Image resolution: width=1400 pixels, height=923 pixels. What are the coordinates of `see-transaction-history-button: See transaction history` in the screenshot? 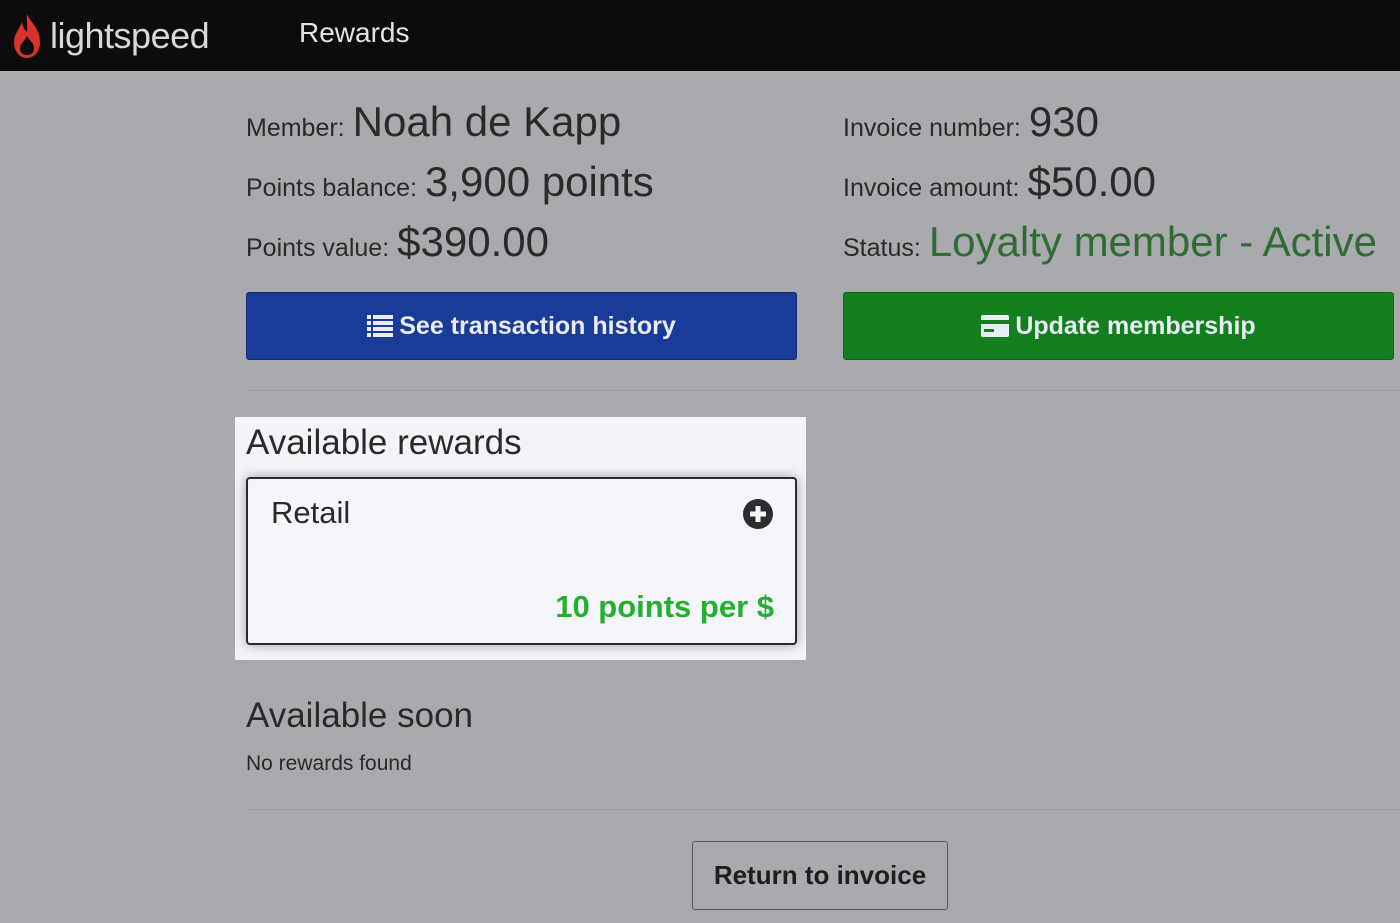 It's located at (521, 326).